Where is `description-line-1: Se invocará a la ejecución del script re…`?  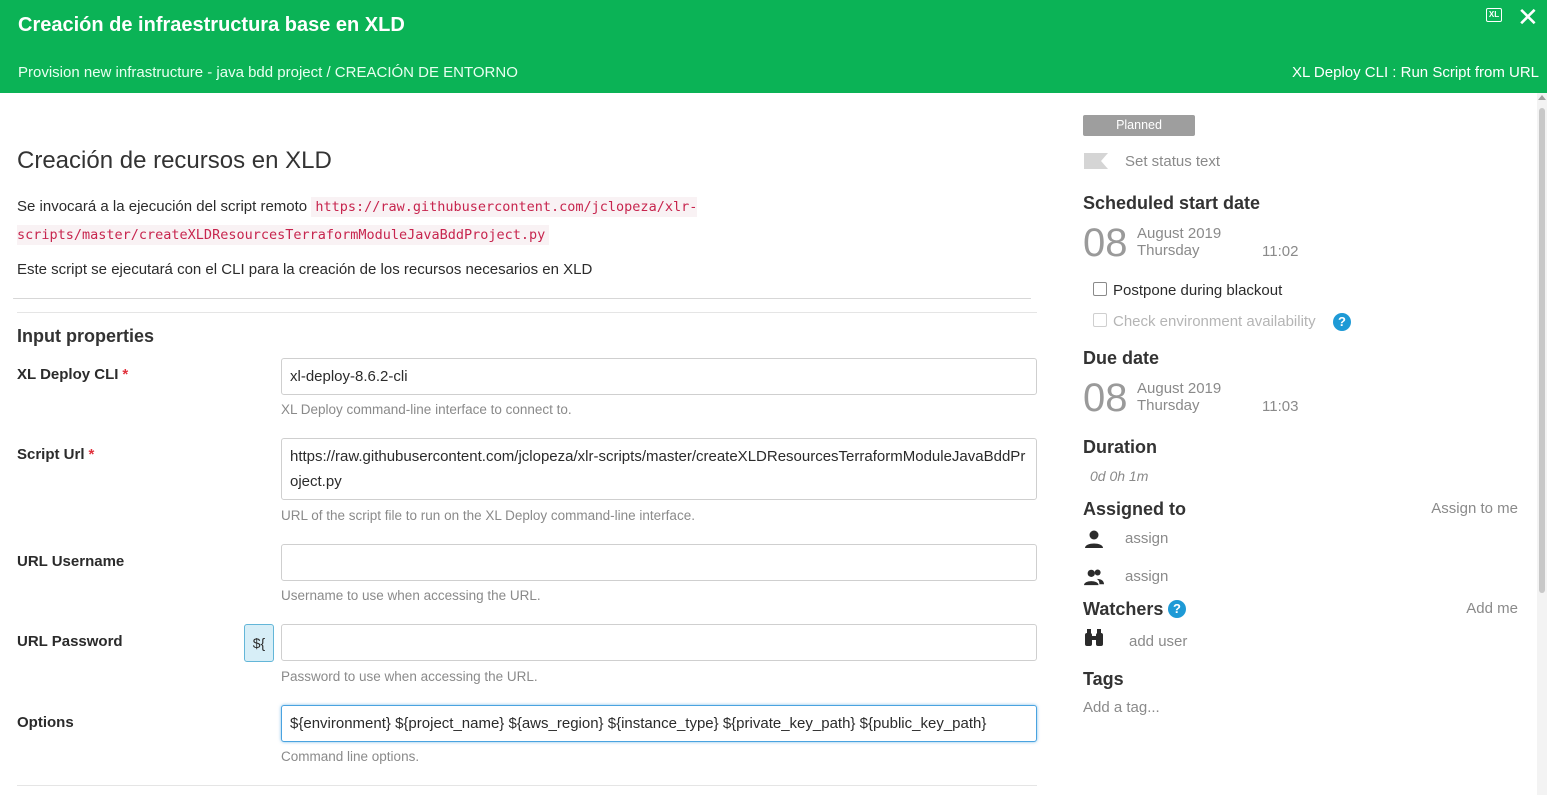 description-line-1: Se invocará a la ejecución del script re… is located at coordinates (377, 221).